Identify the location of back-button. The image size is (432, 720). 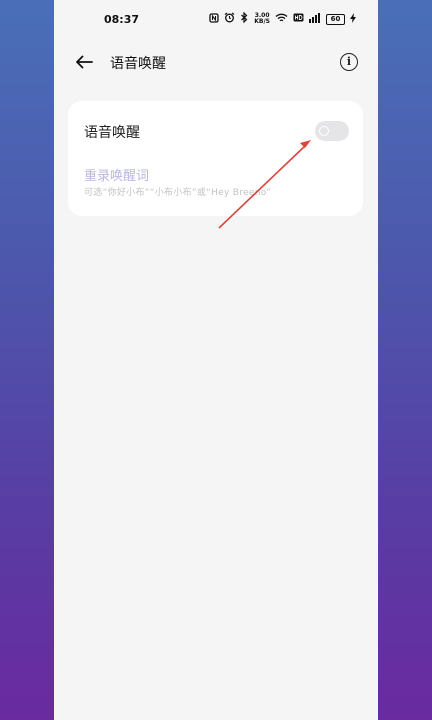
(84, 62).